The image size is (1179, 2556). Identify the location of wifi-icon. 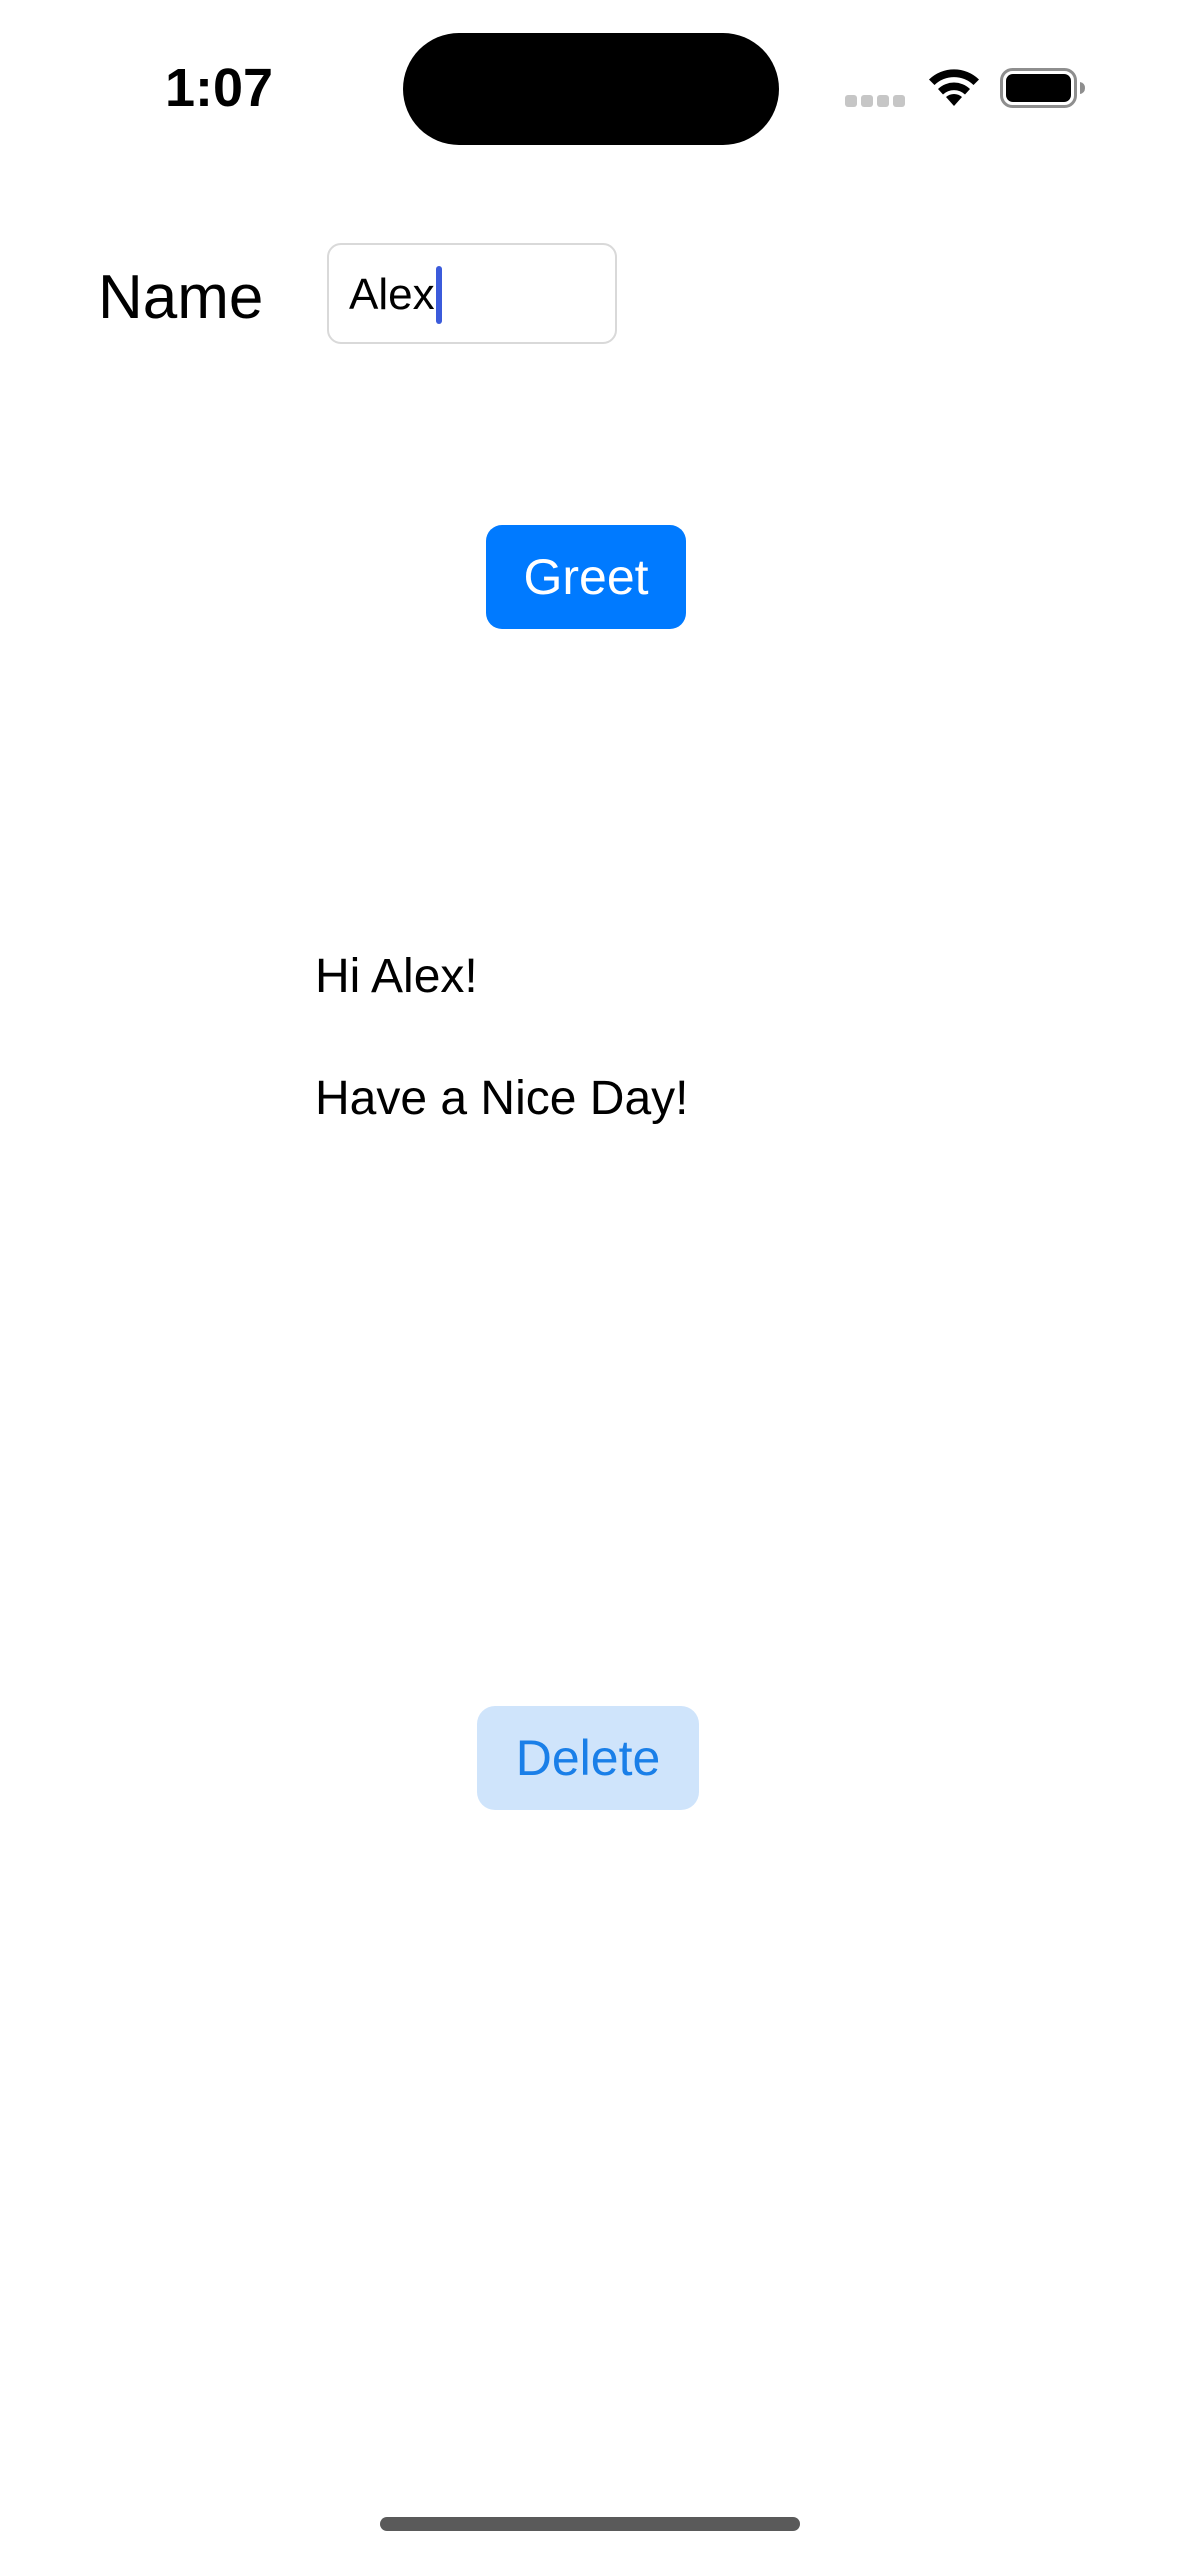
(954, 88).